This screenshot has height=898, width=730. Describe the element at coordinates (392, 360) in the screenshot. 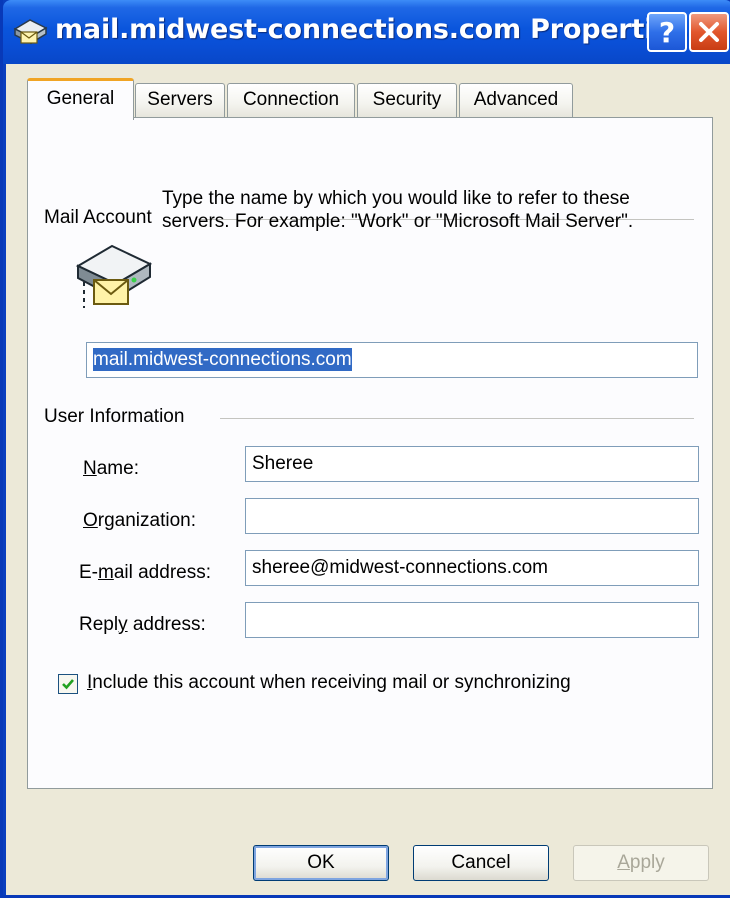

I see `account-name-input: mail.midwest-connections.com` at that location.